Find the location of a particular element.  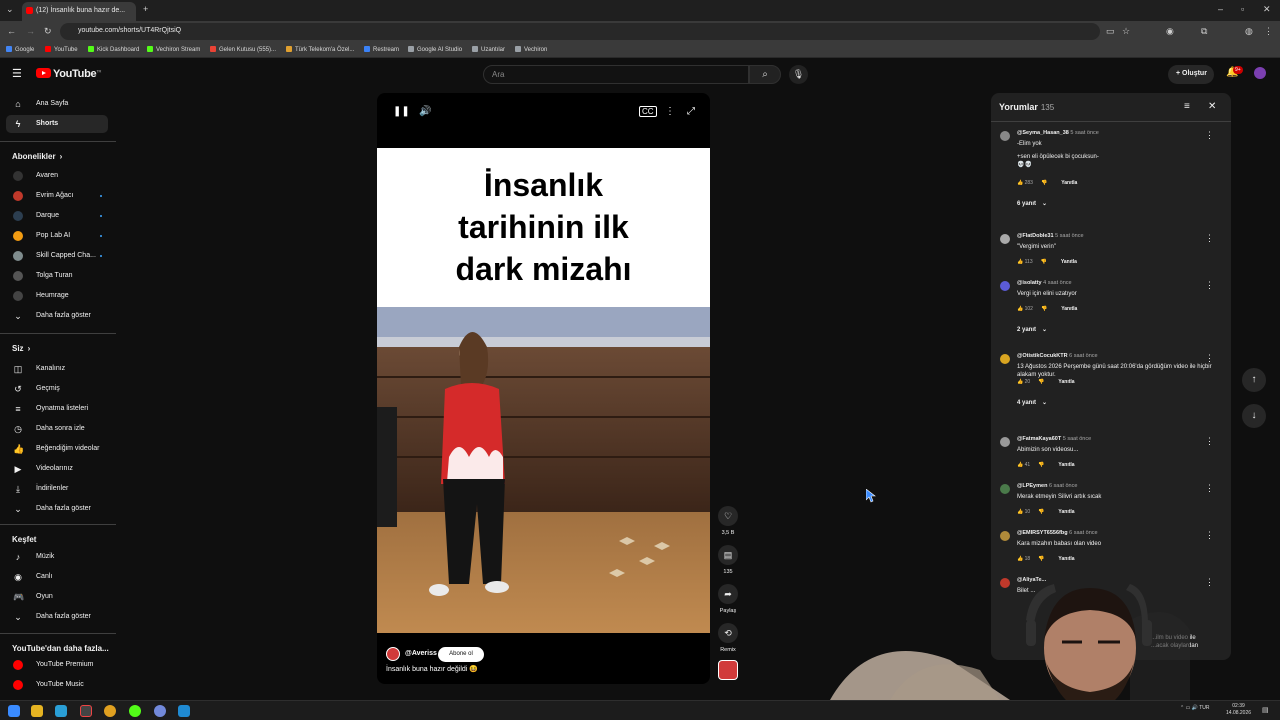

pause-icon: ❚❚ is located at coordinates (401, 111).